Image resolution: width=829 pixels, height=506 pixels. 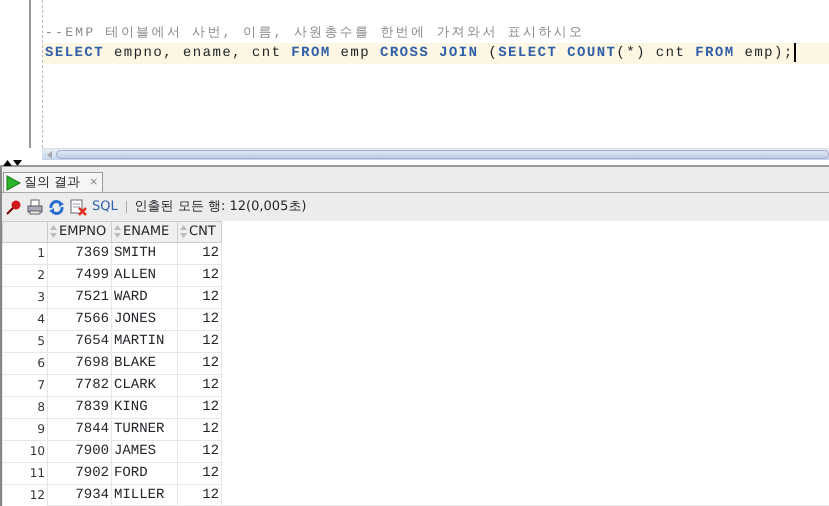 I want to click on table-cell: 7844, so click(x=80, y=429).